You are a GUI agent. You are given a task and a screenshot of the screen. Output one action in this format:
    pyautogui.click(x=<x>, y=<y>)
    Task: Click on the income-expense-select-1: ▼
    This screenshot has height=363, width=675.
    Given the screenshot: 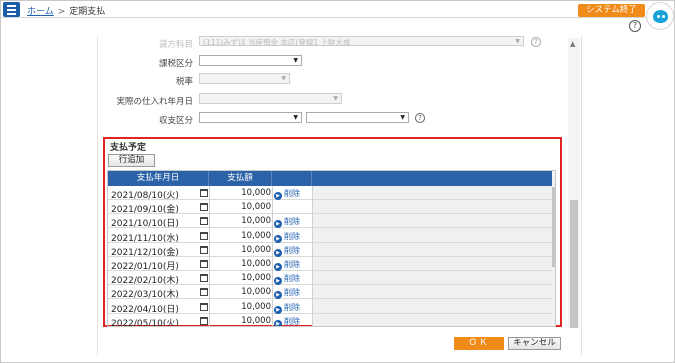 What is the action you would take?
    pyautogui.click(x=250, y=117)
    